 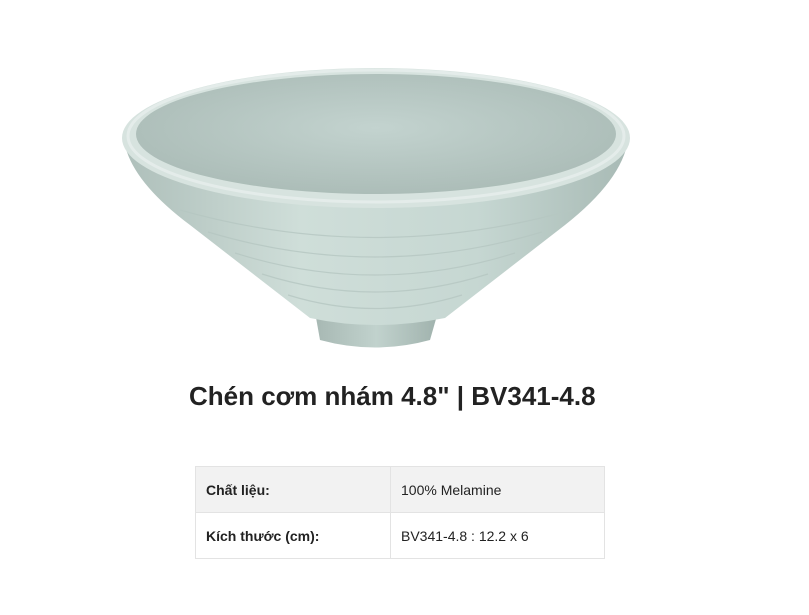 I want to click on product-title: Chén cơm nhám 4.8" | BV341-4.8, so click(x=392, y=396).